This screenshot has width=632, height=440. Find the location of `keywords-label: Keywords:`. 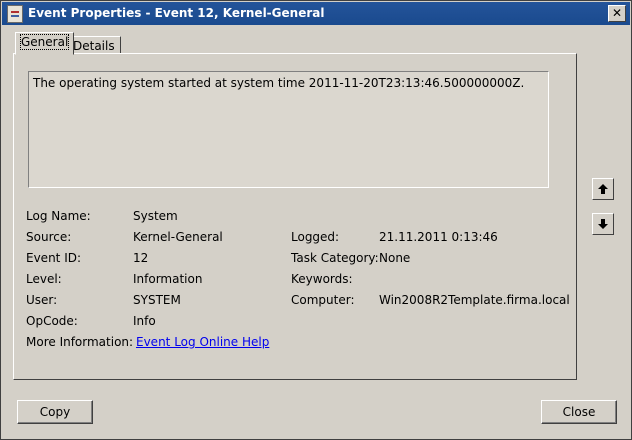

keywords-label: Keywords: is located at coordinates (322, 279).